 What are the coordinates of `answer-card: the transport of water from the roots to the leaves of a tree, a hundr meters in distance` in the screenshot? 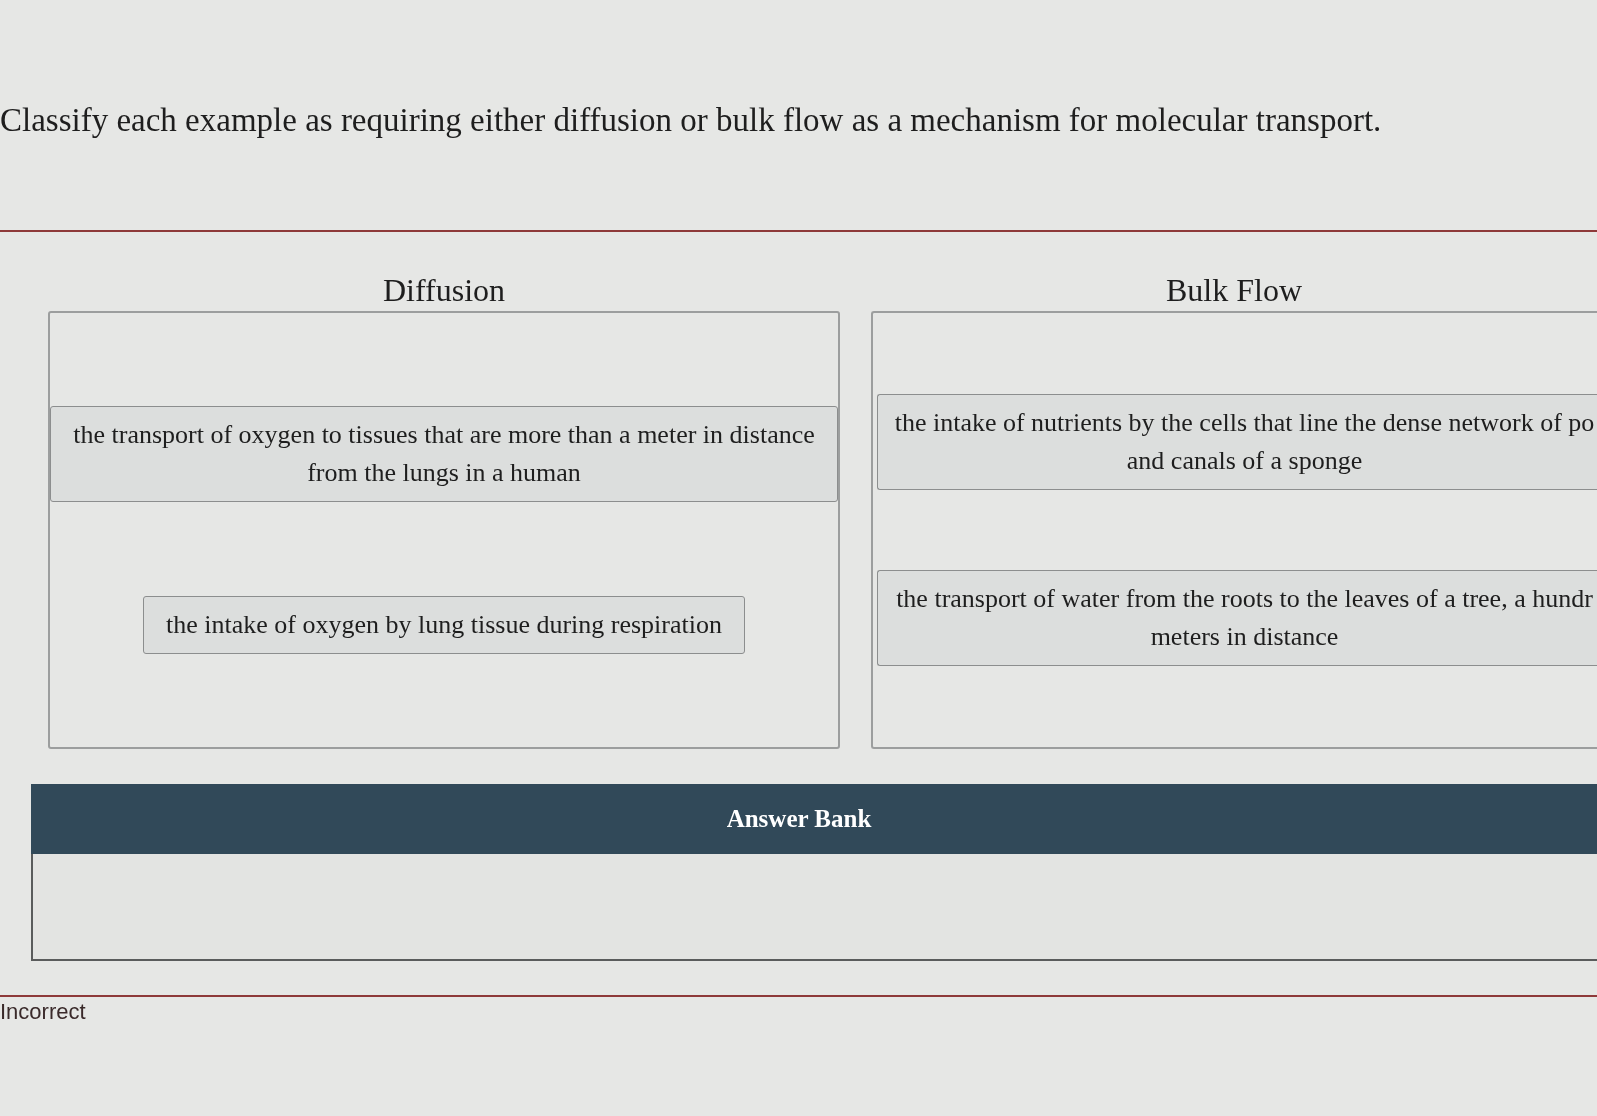 It's located at (1237, 618).